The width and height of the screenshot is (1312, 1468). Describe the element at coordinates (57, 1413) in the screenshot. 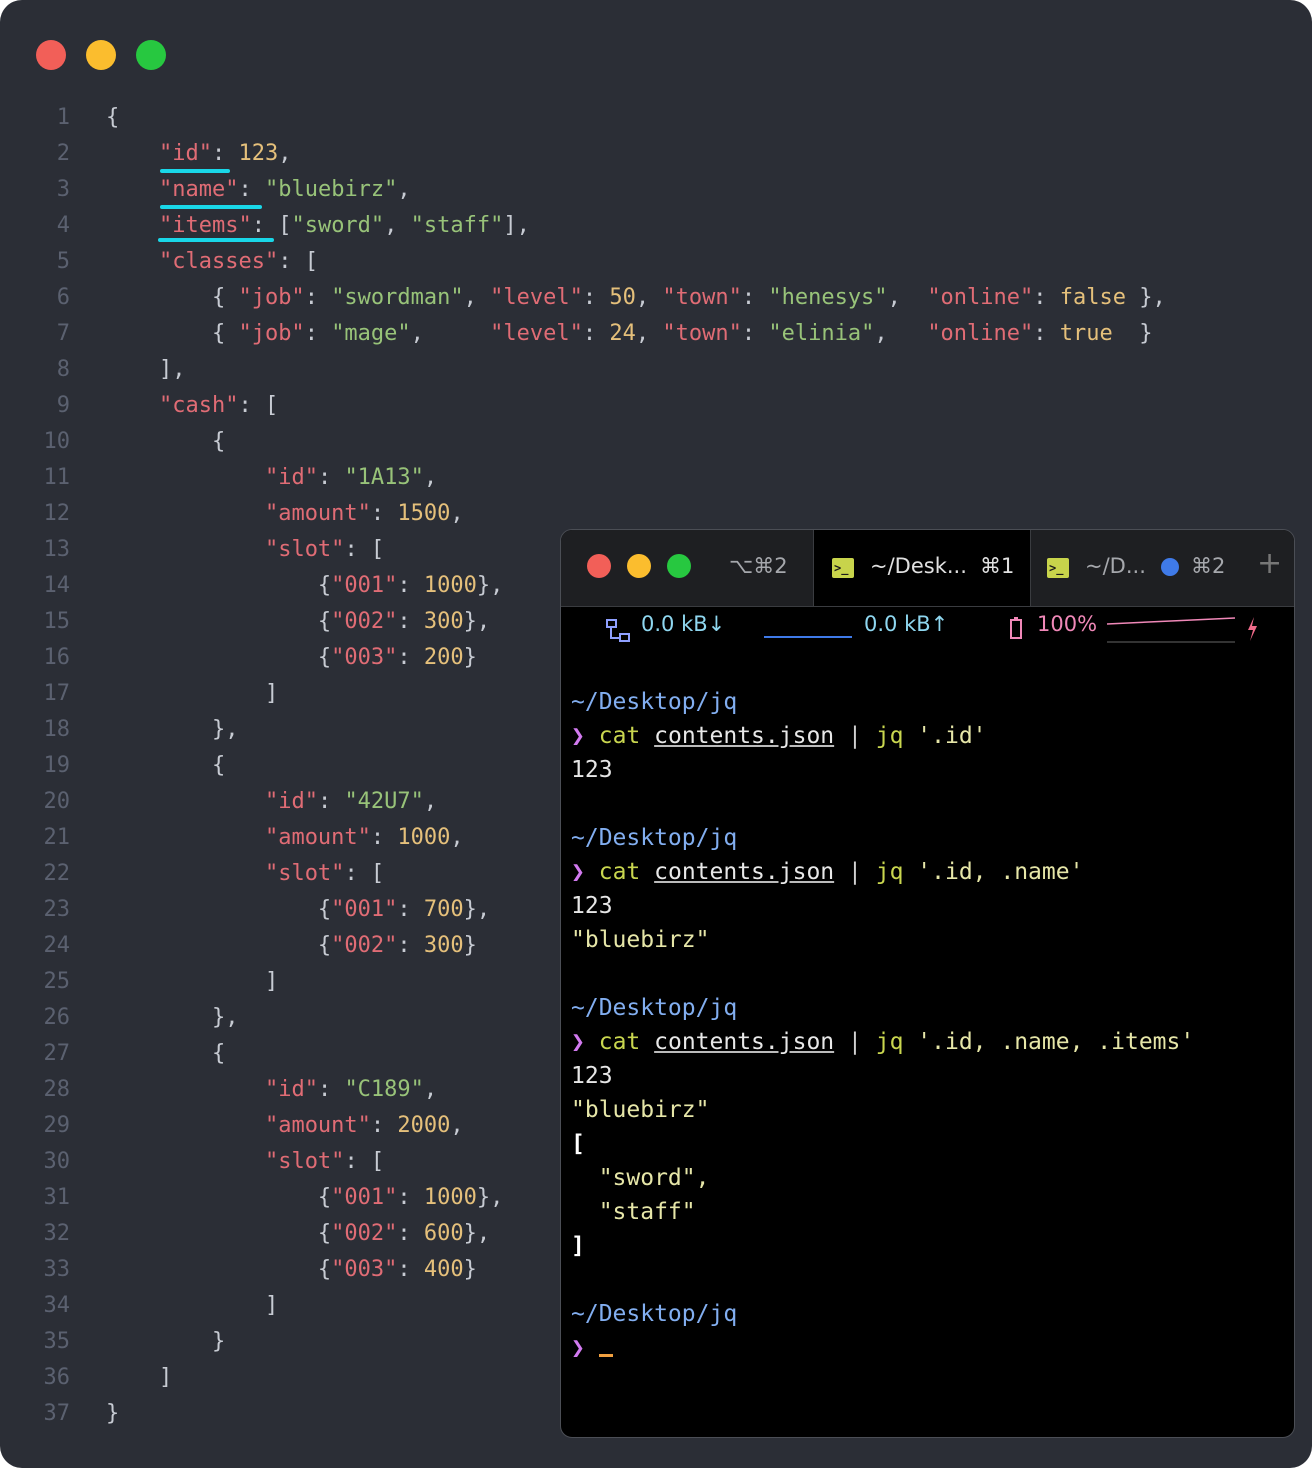

I see `line-number: 37` at that location.